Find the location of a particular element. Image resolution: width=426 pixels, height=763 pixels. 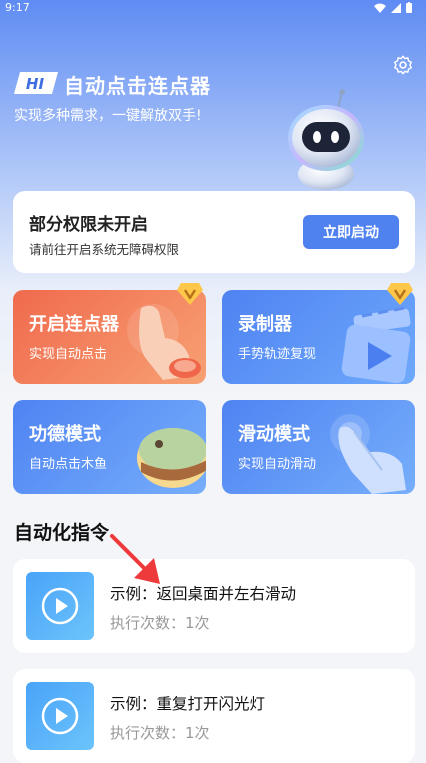

command-item: 示例：重复打开闪光灯 执行次数：1次 is located at coordinates (214, 716).